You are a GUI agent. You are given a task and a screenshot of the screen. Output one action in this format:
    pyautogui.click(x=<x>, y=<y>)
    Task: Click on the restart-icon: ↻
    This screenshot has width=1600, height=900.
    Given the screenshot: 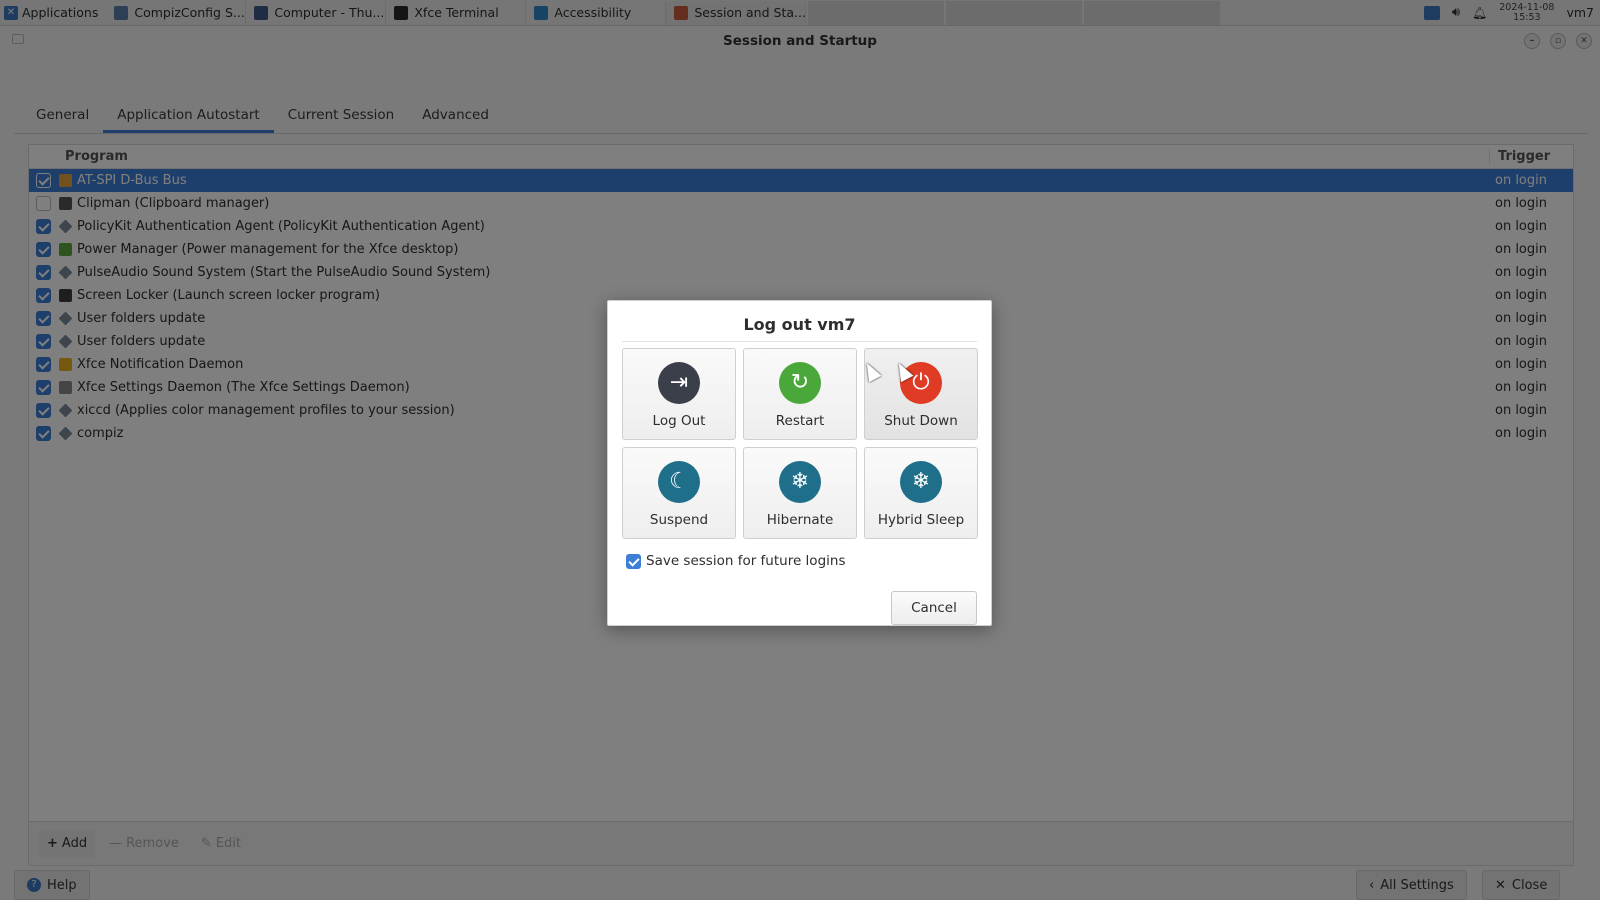 What is the action you would take?
    pyautogui.click(x=800, y=383)
    